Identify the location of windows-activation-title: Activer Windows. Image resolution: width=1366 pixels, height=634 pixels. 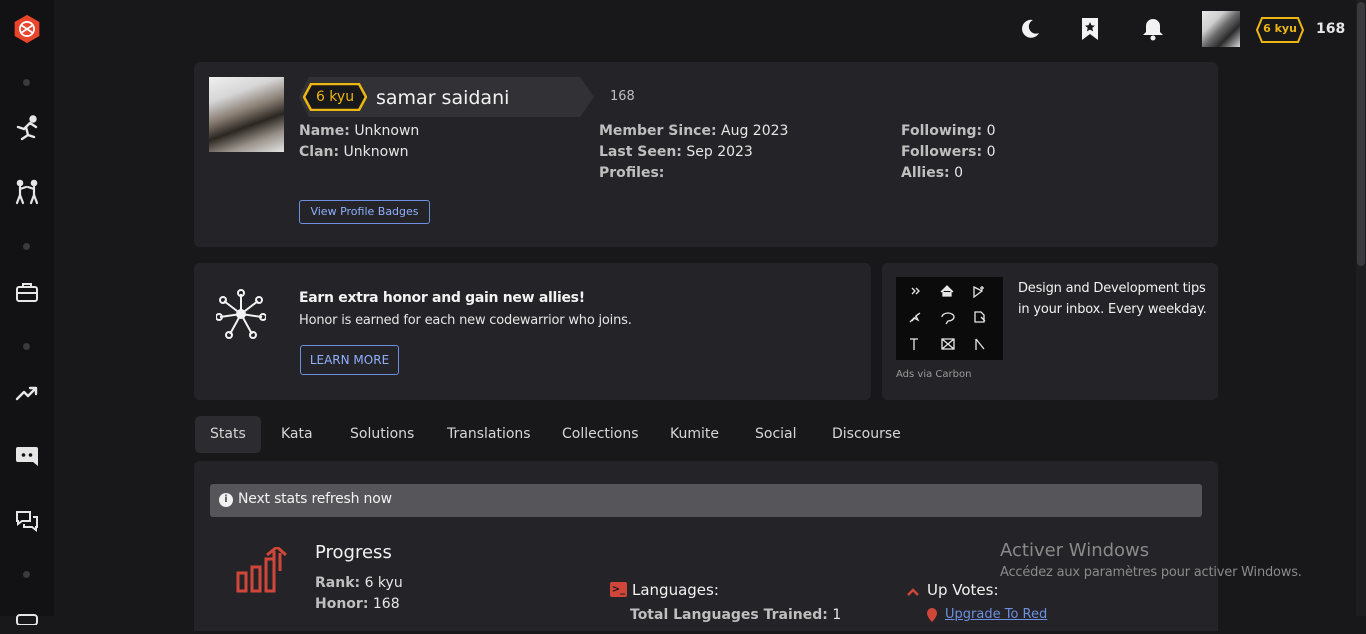
(1075, 550).